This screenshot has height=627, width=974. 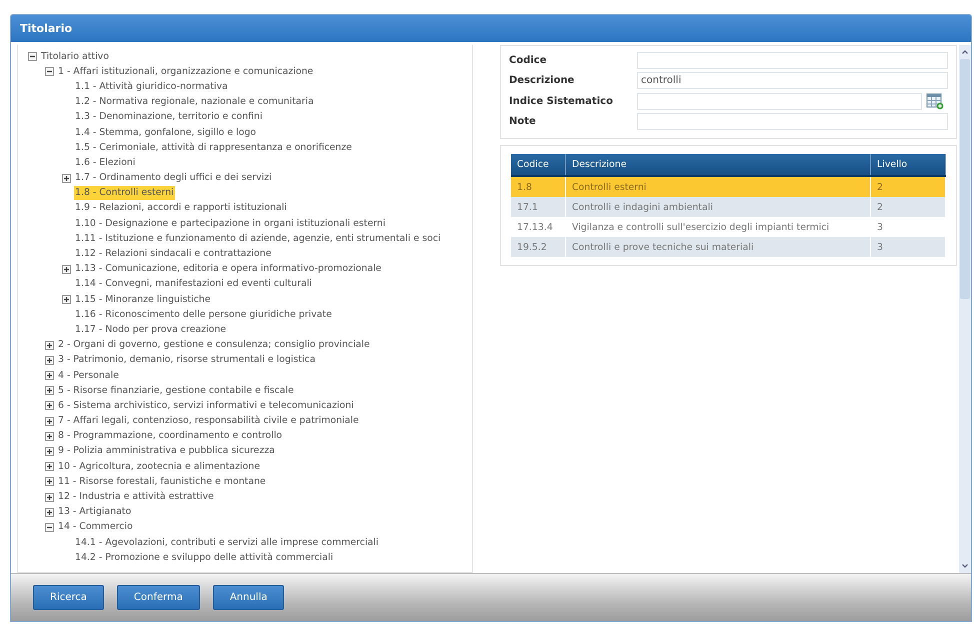 I want to click on scrollbar, so click(x=965, y=309).